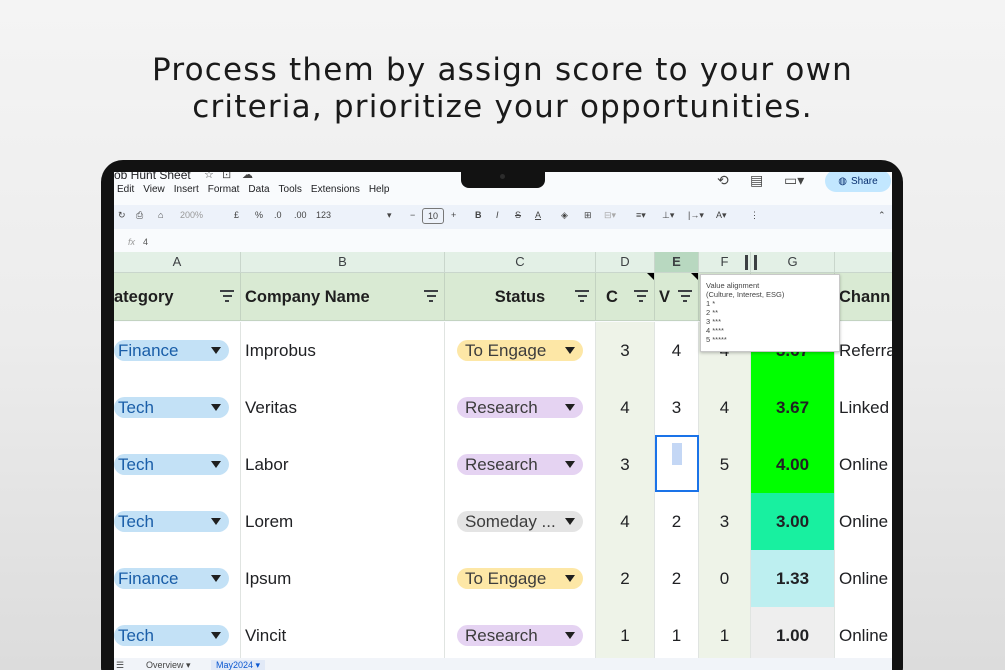 The image size is (1005, 670). What do you see at coordinates (433, 216) in the screenshot?
I see `font-size-input: 10` at bounding box center [433, 216].